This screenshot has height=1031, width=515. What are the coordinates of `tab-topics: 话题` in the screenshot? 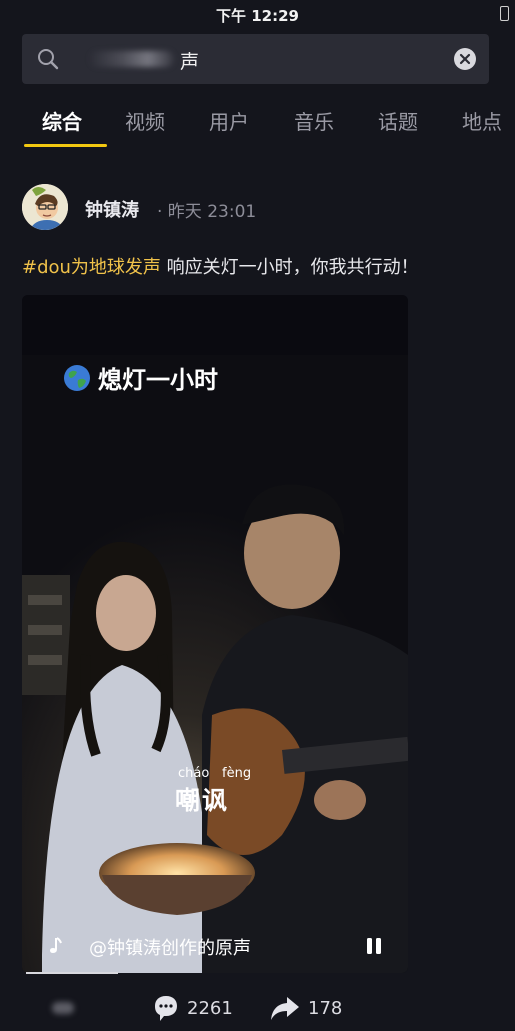 It's located at (398, 120).